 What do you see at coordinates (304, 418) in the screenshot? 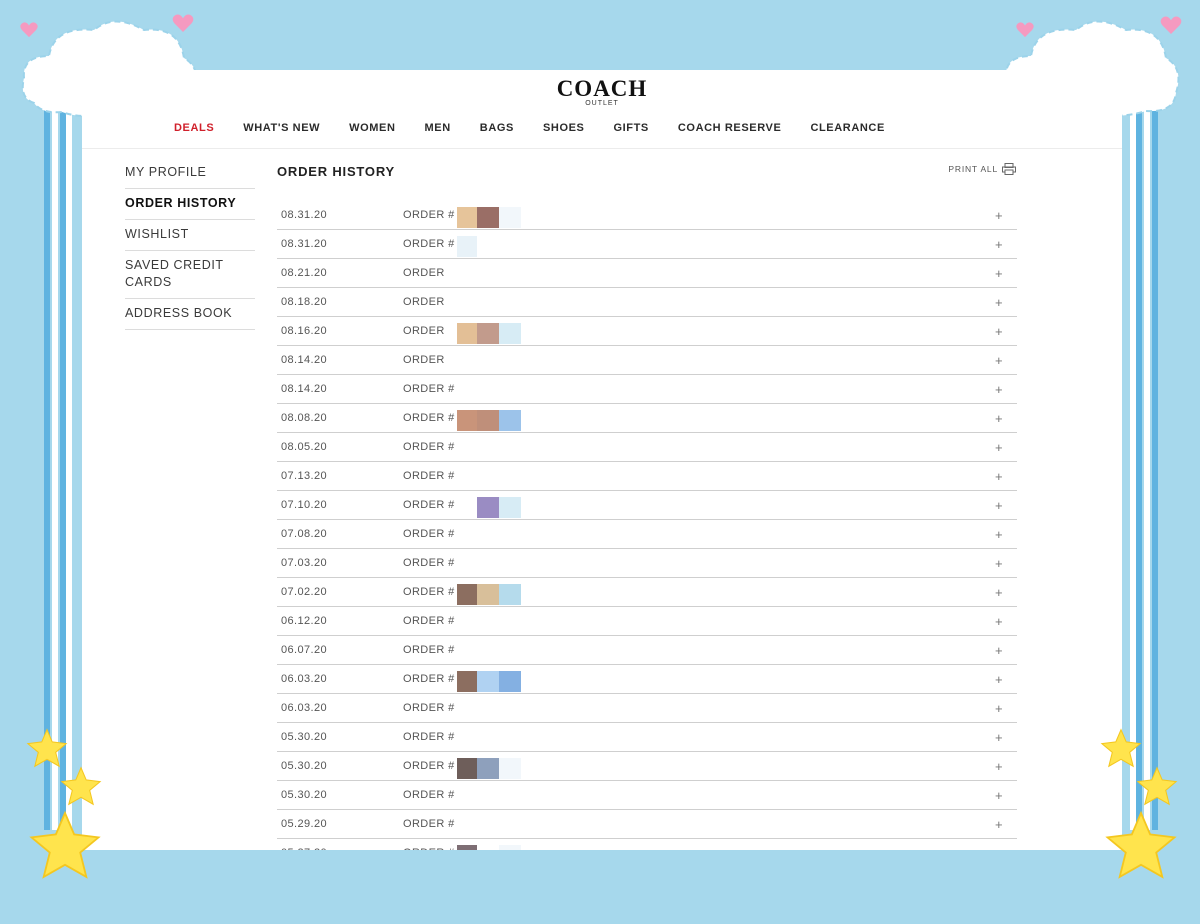
I see `order-date: 08.08.20` at bounding box center [304, 418].